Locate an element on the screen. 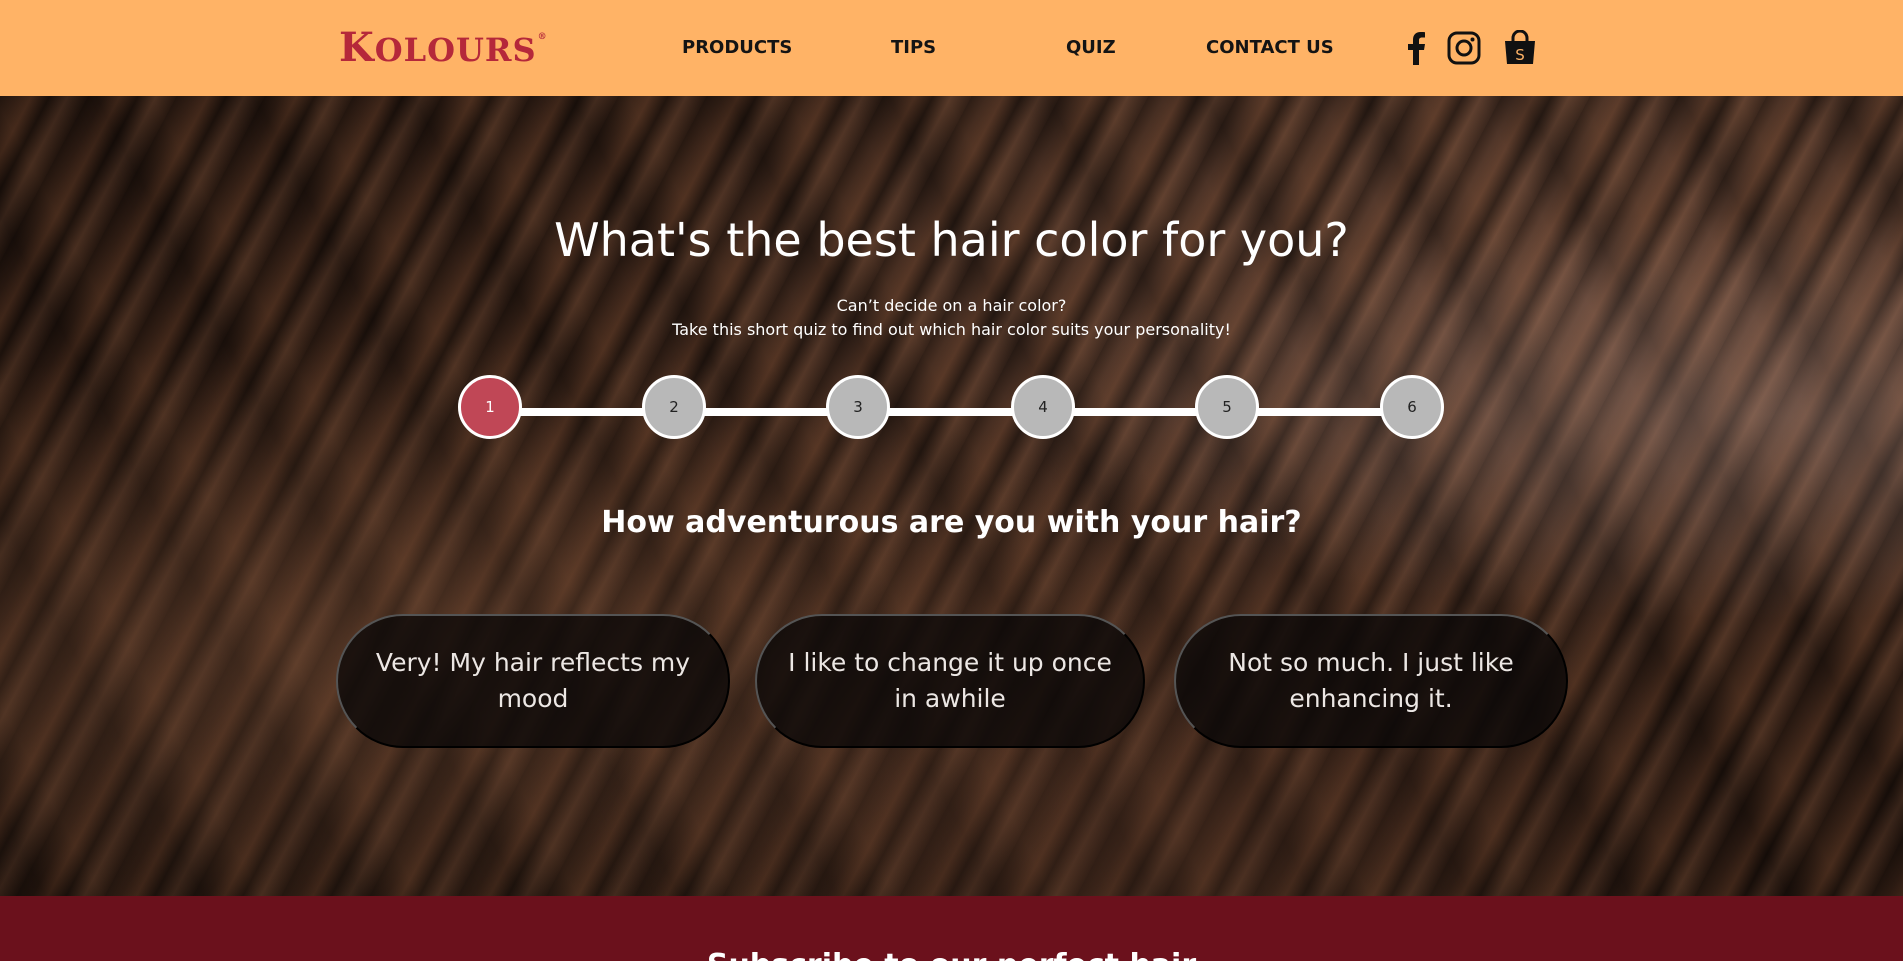  instagram-icon is located at coordinates (1464, 48).